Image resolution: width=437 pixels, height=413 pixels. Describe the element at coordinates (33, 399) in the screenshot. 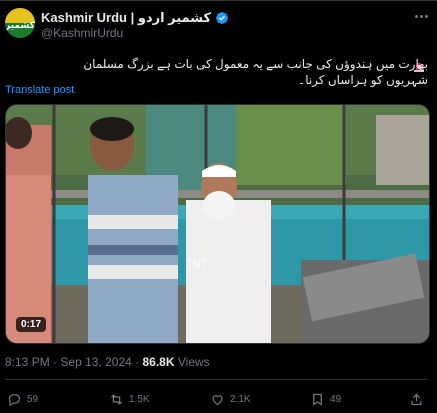

I see `reply-count: 59` at that location.